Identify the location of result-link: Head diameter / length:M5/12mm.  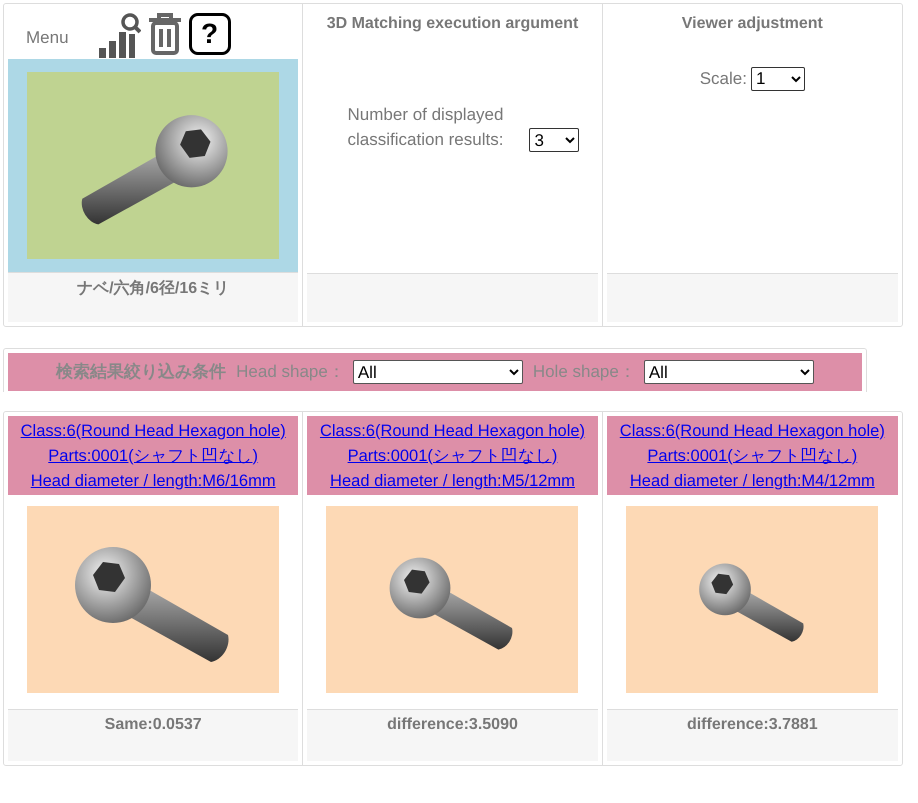
(452, 480).